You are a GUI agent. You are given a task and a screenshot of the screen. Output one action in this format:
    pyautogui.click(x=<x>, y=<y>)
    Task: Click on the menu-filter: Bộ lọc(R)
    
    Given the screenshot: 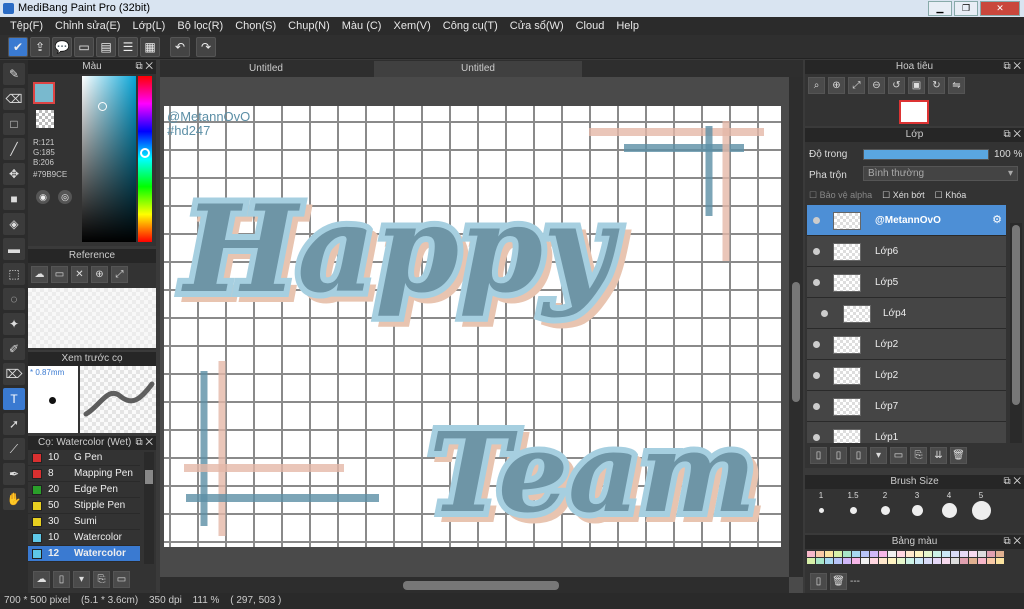 What is the action you would take?
    pyautogui.click(x=200, y=26)
    